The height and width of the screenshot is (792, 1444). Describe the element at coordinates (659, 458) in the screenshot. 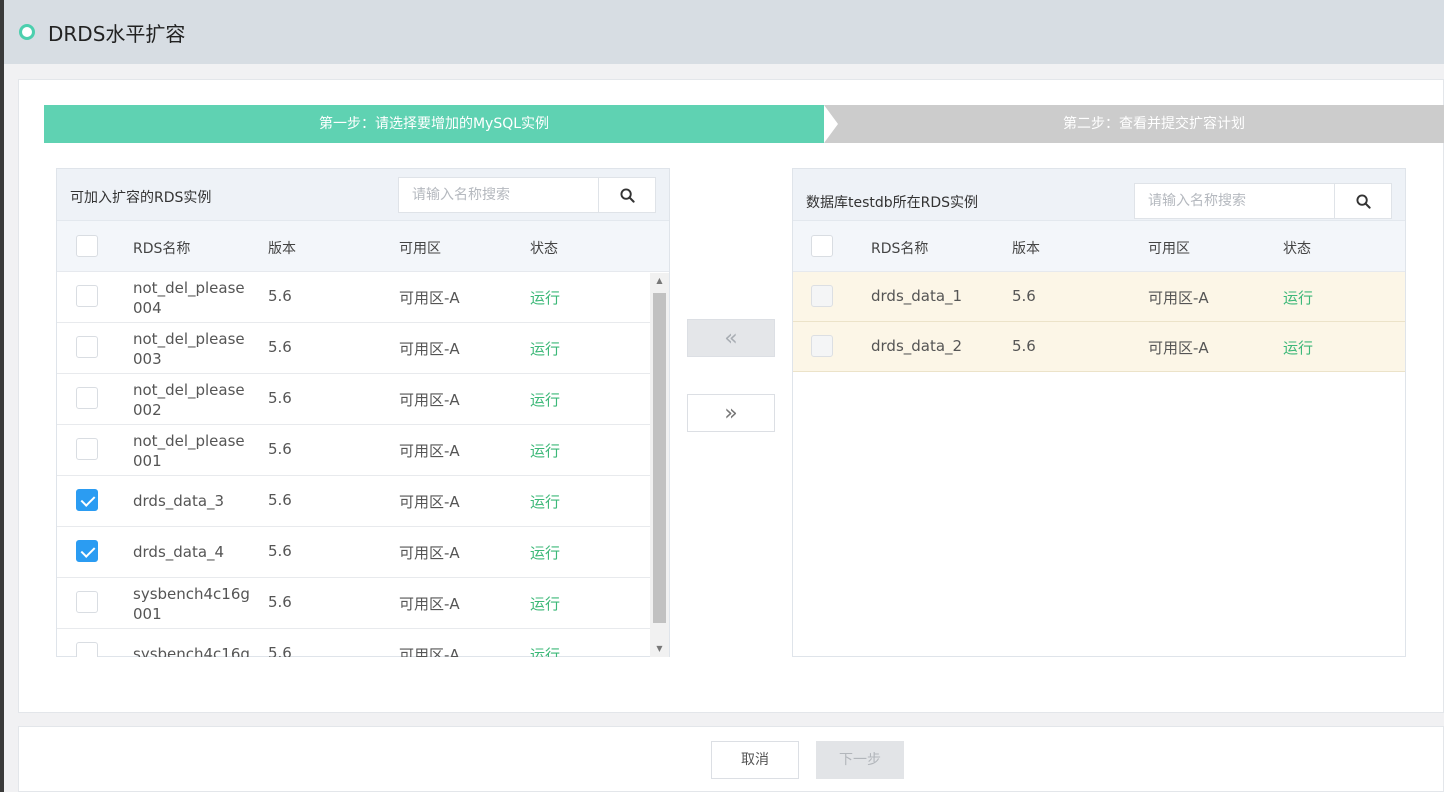

I see `scroll-thumb` at that location.